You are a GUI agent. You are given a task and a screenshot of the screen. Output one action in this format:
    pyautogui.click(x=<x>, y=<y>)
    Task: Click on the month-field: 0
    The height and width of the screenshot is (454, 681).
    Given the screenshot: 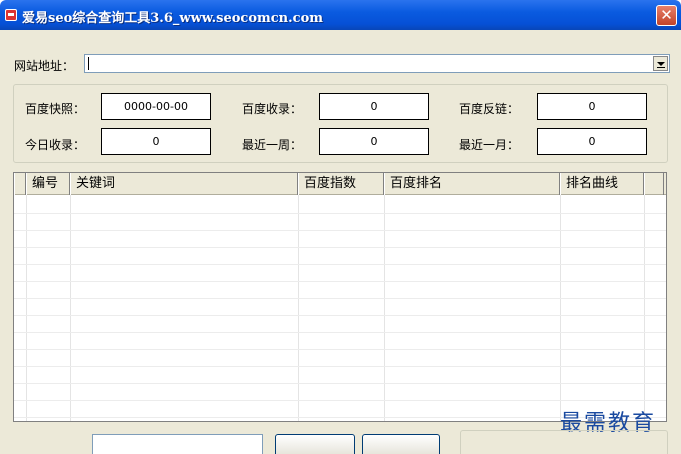 What is the action you would take?
    pyautogui.click(x=592, y=141)
    